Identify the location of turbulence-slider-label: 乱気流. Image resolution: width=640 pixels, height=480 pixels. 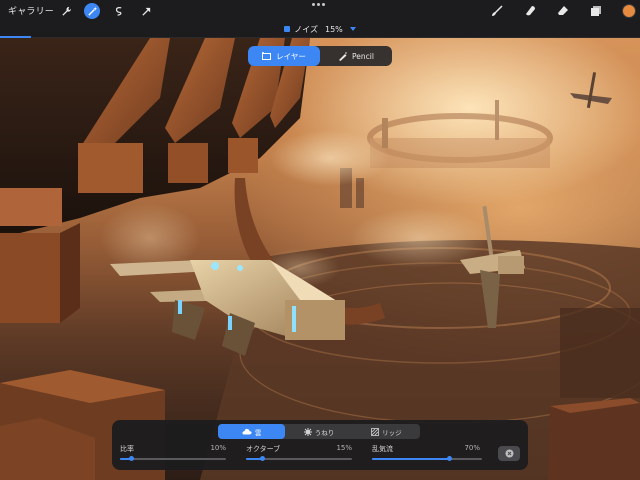
(382, 449).